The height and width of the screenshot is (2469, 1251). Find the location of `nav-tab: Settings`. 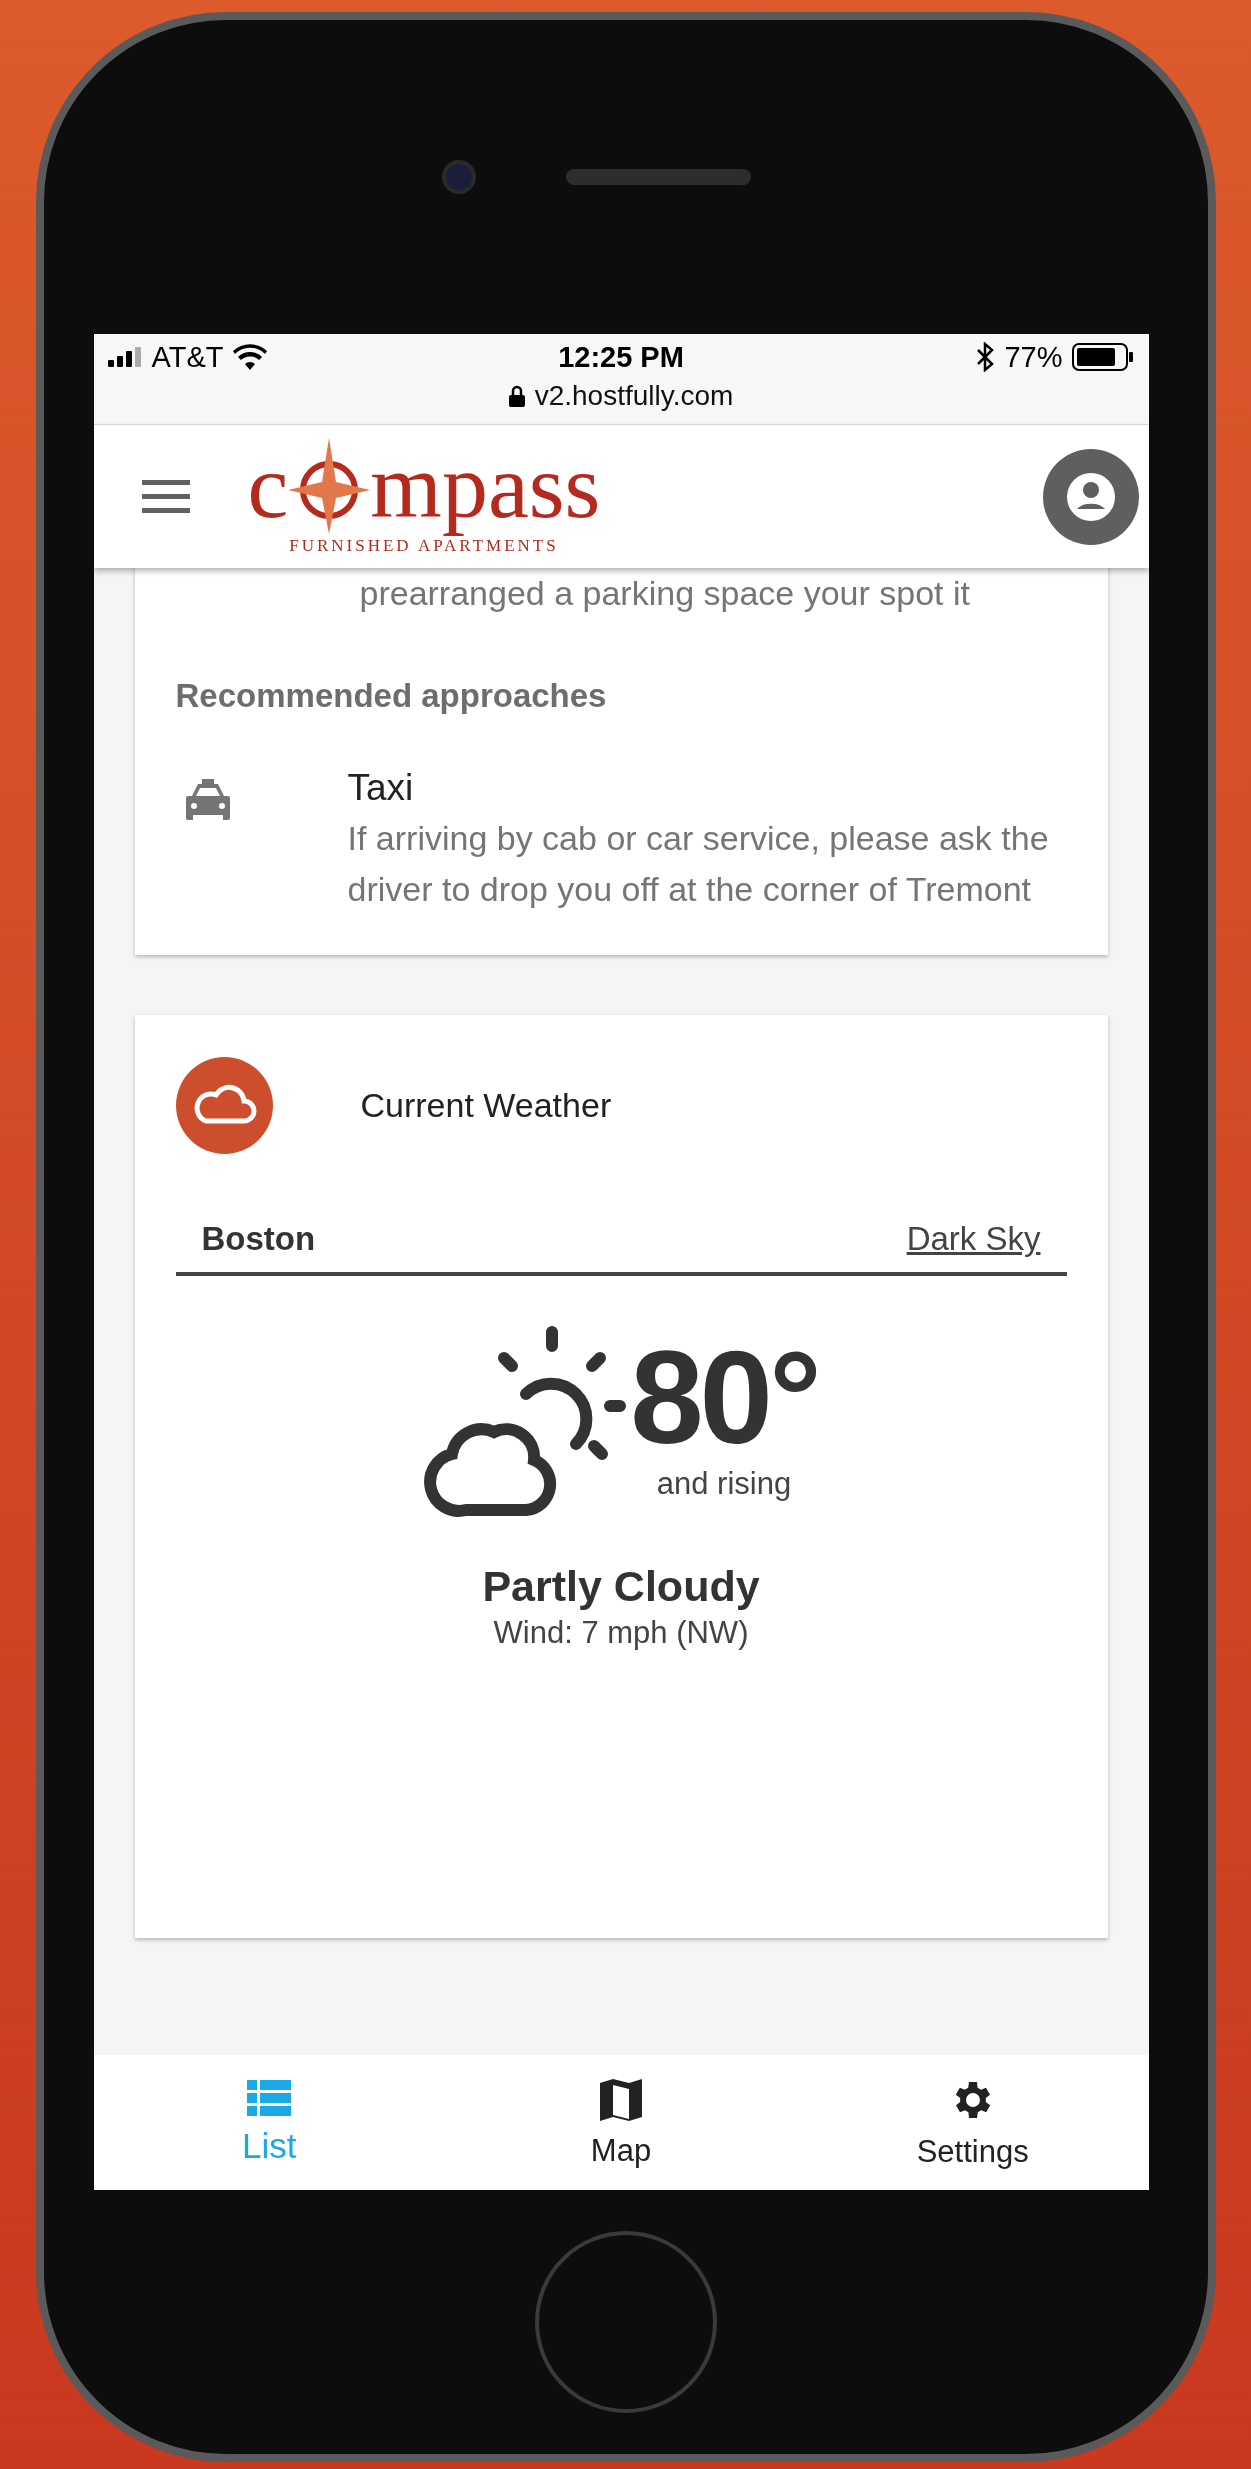

nav-tab: Settings is located at coordinates (972, 2122).